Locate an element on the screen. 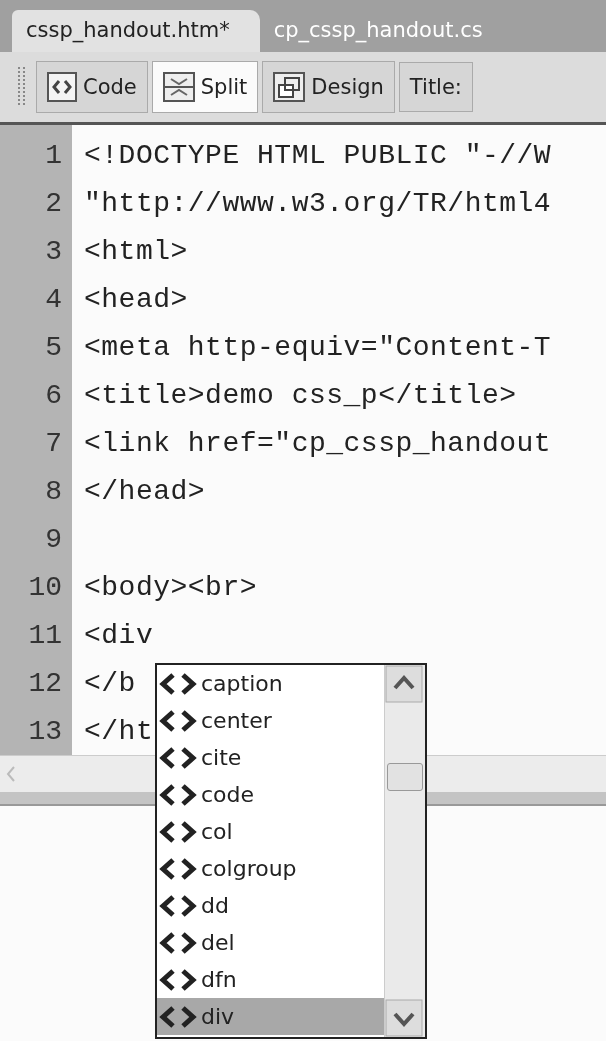 This screenshot has height=1041, width=606. code-line: <!DOCTYPE HTML PUBLIC "-//W is located at coordinates (317, 155).